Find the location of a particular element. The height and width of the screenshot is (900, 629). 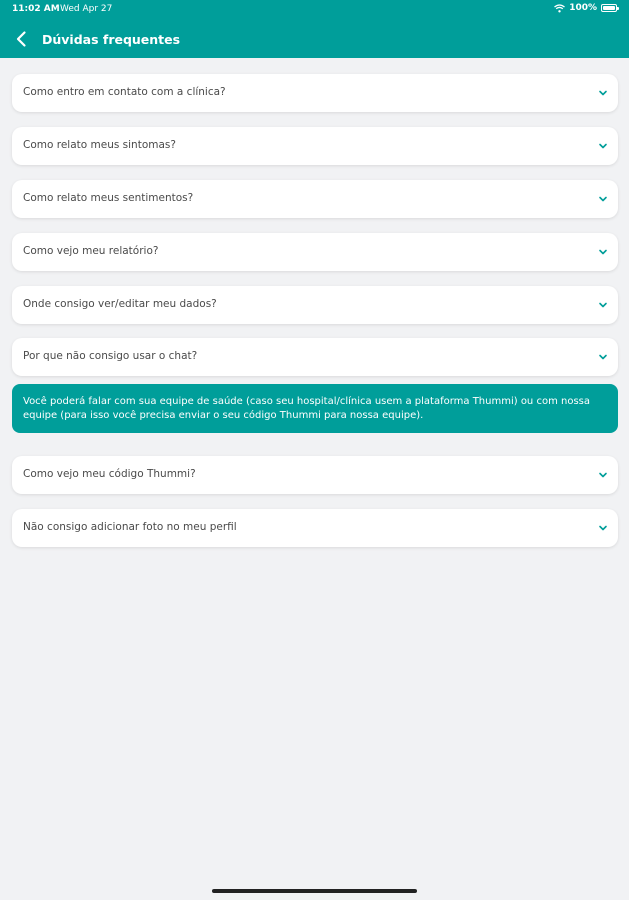

faq-question: Onde consigo ver/editar meu dados? is located at coordinates (120, 304).